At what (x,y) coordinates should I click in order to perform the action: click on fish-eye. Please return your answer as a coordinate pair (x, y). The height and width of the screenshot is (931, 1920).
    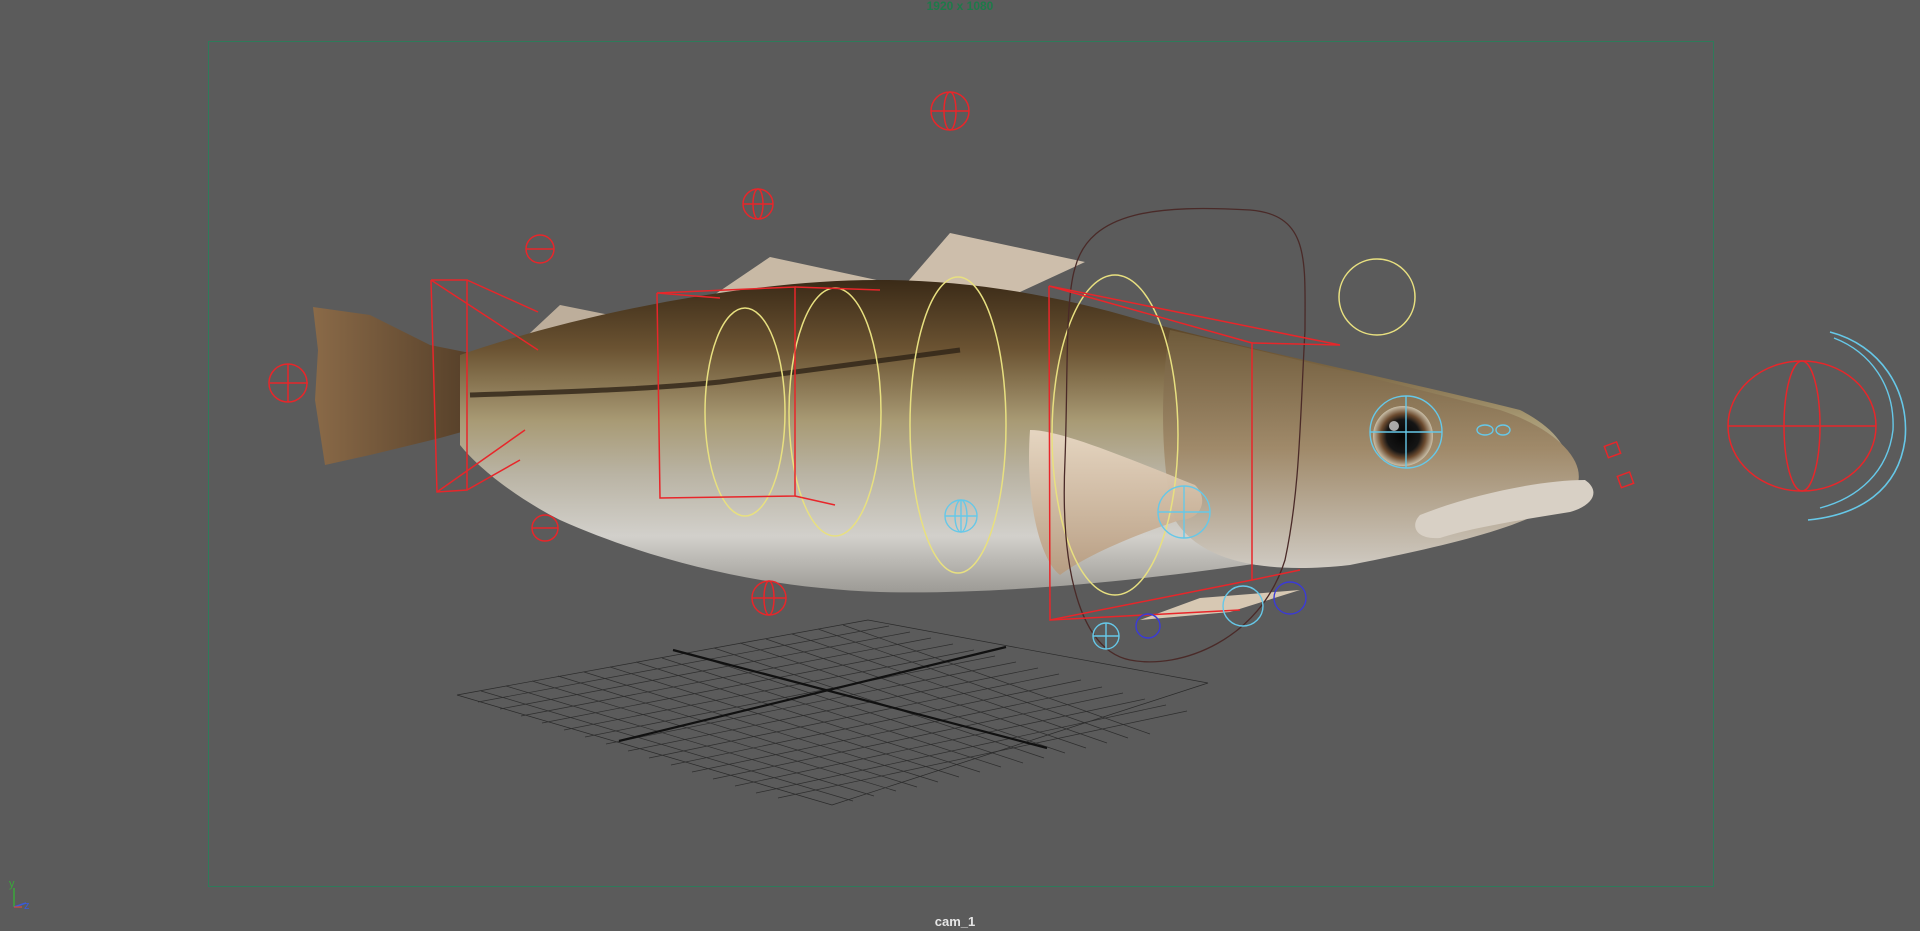
    Looking at the image, I should click on (1403, 436).